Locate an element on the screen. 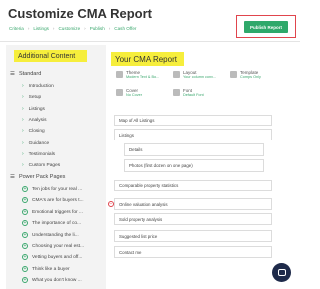 This screenshot has height=289, width=320. publish-report-button: Publish Report is located at coordinates (266, 27).